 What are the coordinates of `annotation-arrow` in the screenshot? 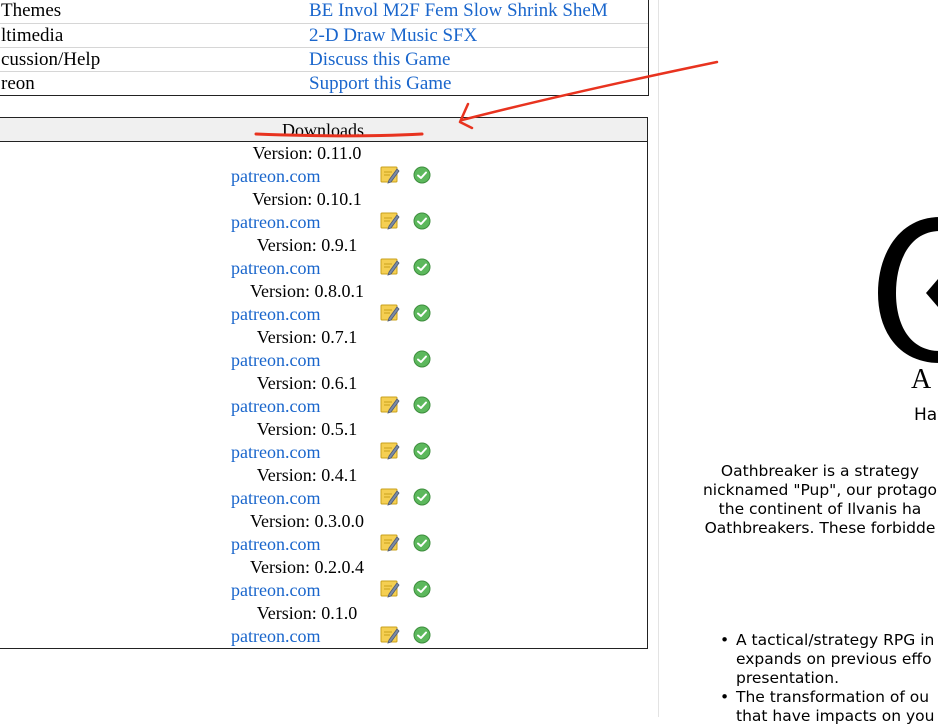 It's located at (589, 91).